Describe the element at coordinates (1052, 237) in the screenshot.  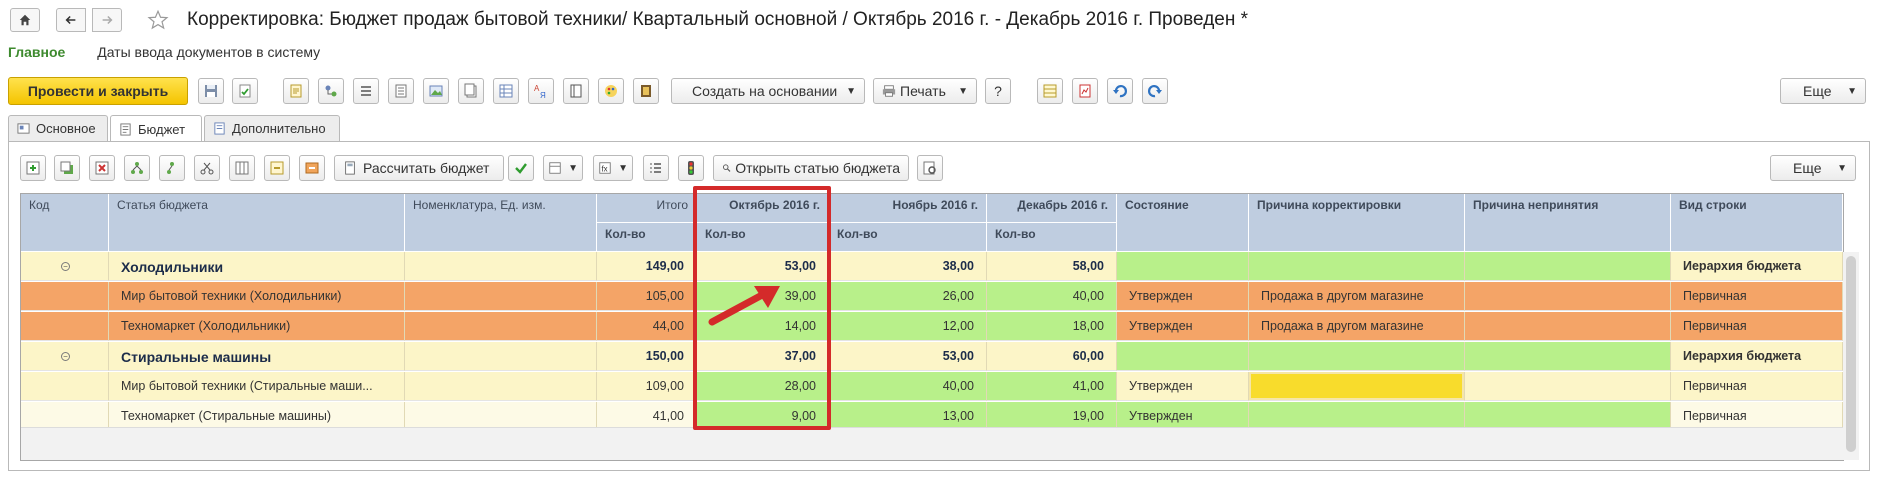
I see `col-dec-qty-header: Кол-во` at that location.